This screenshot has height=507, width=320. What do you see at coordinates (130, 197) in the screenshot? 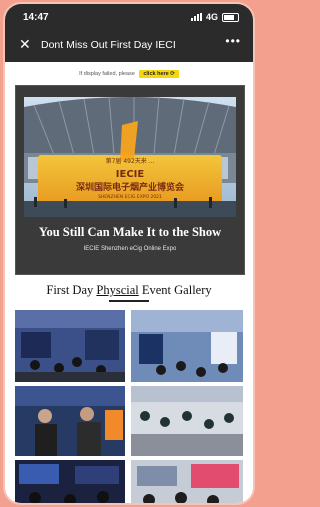
I see `sign-english-text: SHENZHEN ECIG EXPO 2021` at bounding box center [130, 197].